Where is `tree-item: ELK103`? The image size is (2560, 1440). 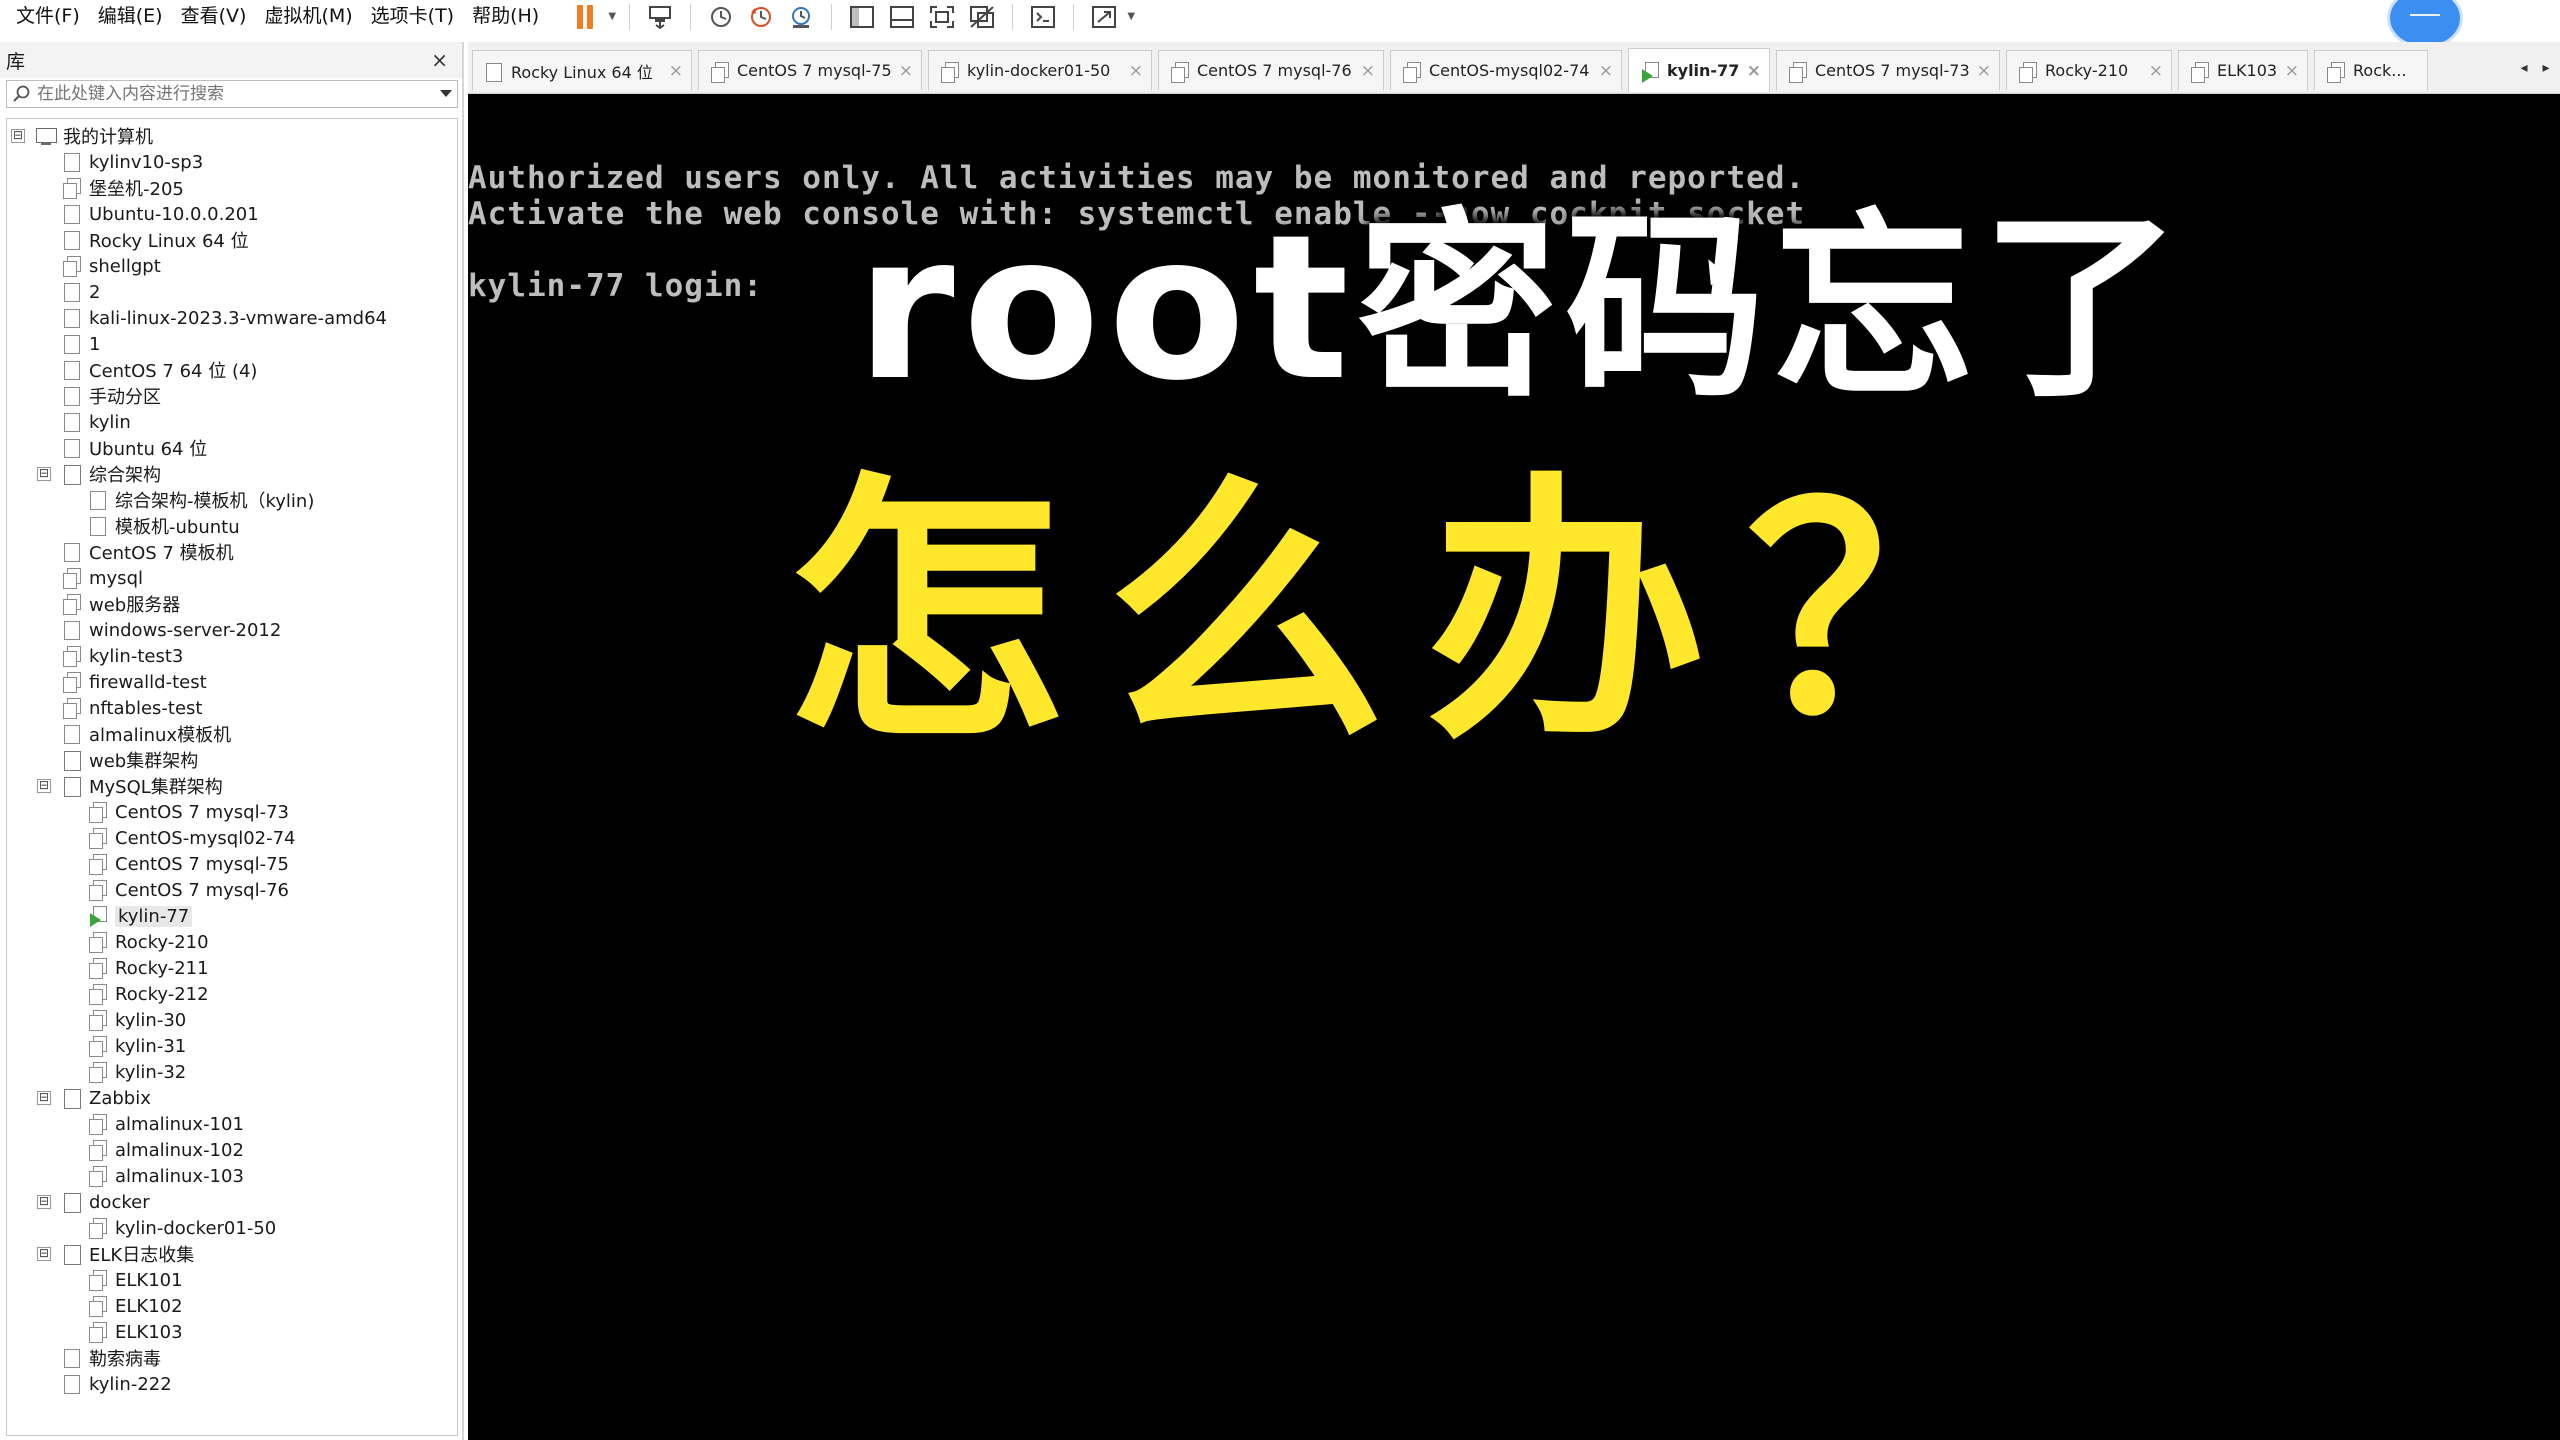 tree-item: ELK103 is located at coordinates (123, 1332).